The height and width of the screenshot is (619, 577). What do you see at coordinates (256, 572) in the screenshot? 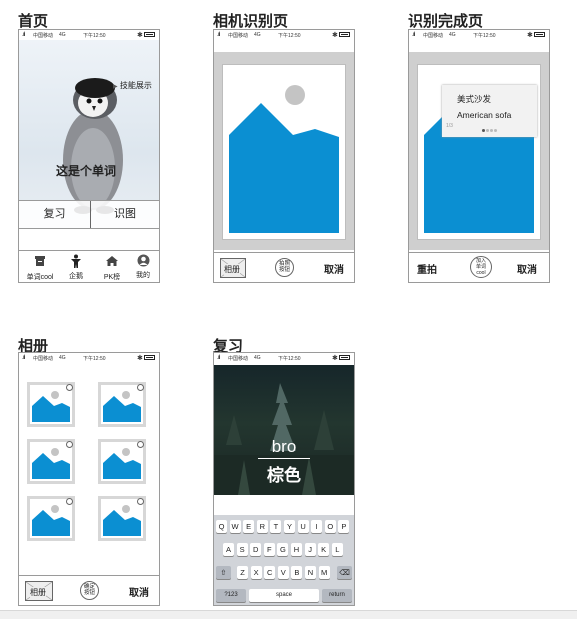
I see `key-x: X` at bounding box center [256, 572].